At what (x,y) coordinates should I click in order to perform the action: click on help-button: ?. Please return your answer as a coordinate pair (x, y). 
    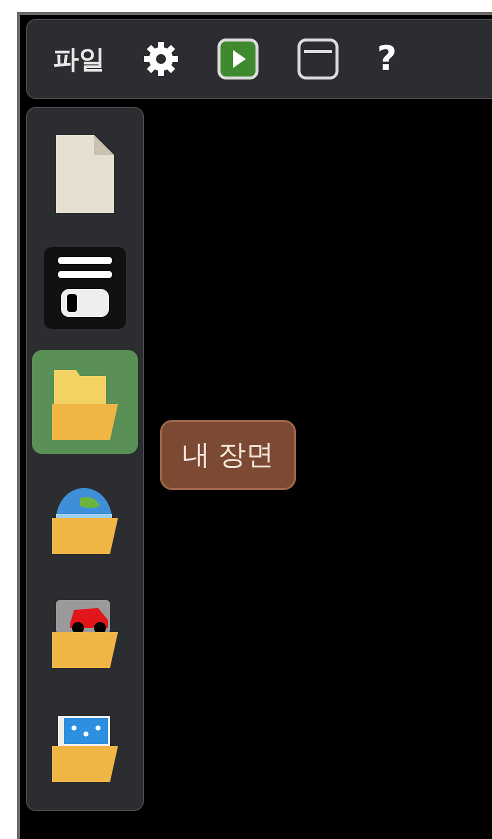
    Looking at the image, I should click on (387, 59).